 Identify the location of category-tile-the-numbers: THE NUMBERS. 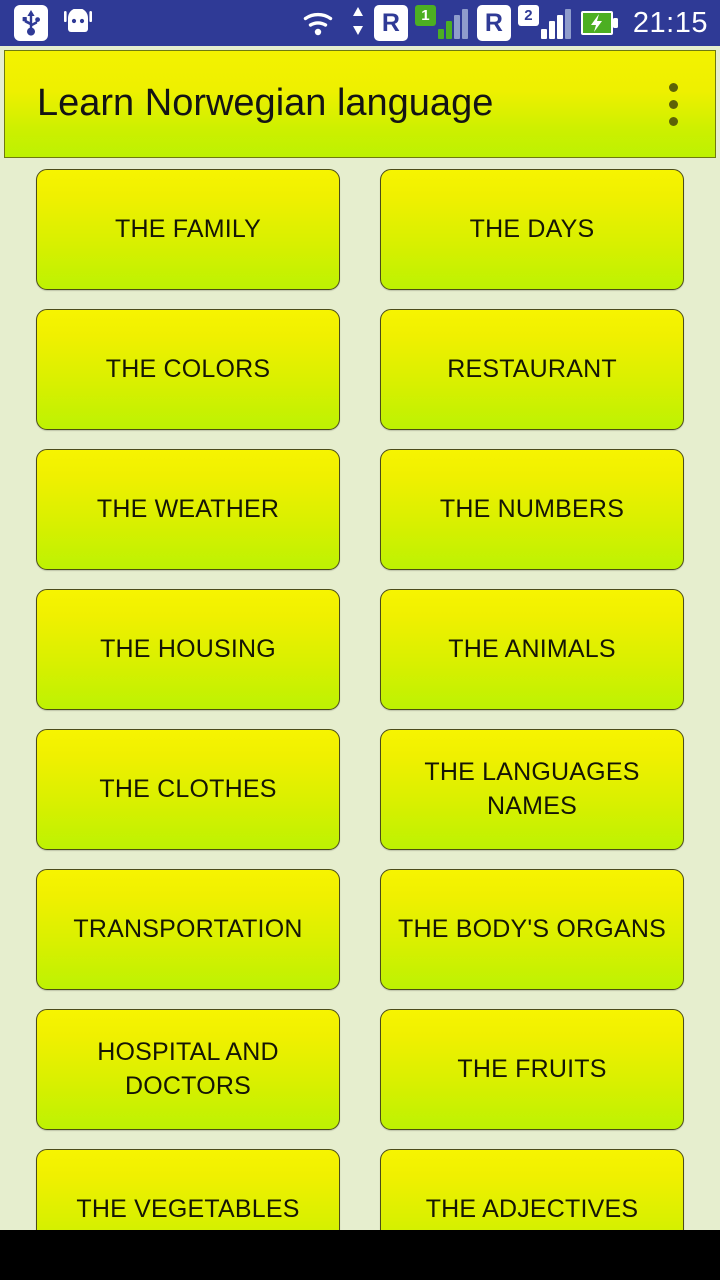
(532, 509).